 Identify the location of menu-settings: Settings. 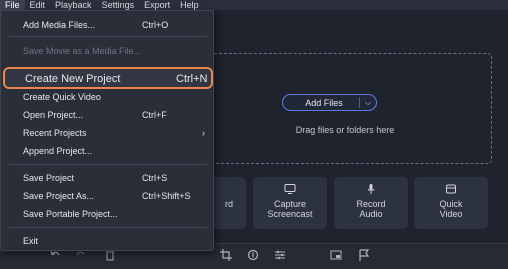
(118, 5).